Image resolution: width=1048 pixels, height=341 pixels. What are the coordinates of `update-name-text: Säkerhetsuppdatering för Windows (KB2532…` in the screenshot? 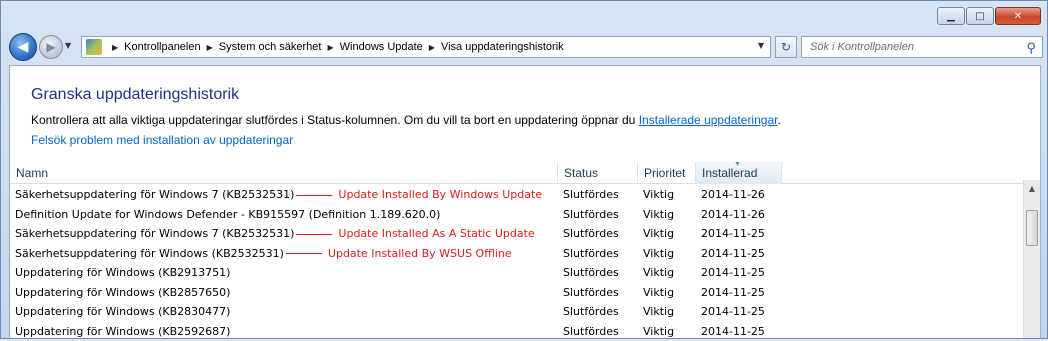 It's located at (149, 253).